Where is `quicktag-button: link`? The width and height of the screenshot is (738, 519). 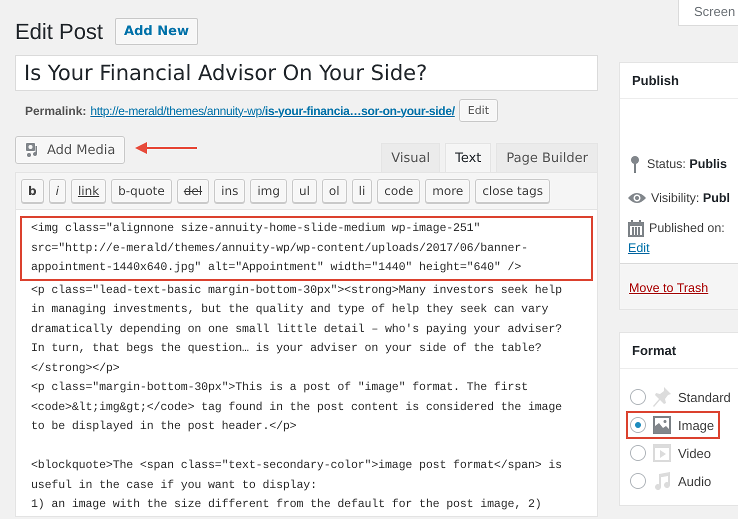
quicktag-button: link is located at coordinates (88, 191).